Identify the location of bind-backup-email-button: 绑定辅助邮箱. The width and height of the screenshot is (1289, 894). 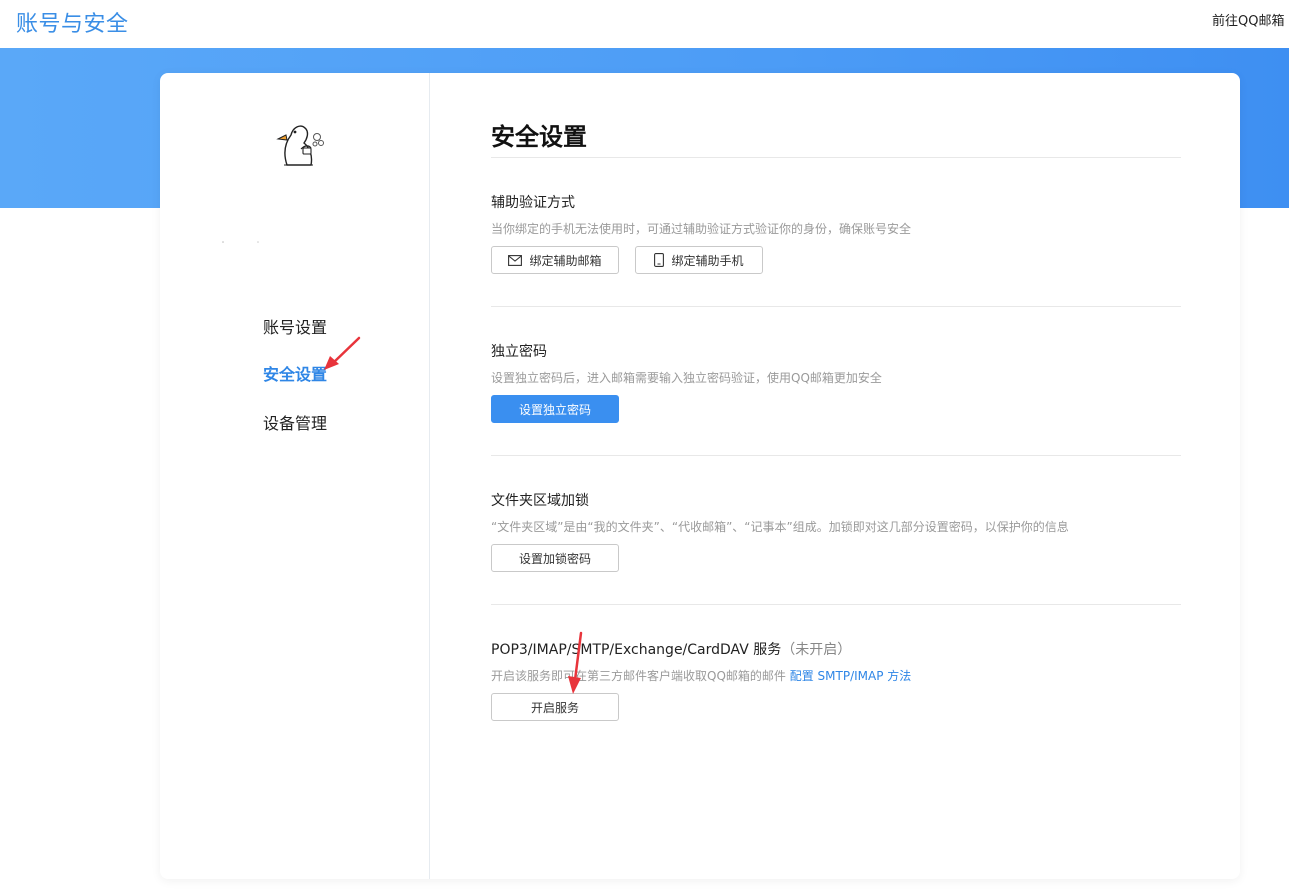
(555, 260).